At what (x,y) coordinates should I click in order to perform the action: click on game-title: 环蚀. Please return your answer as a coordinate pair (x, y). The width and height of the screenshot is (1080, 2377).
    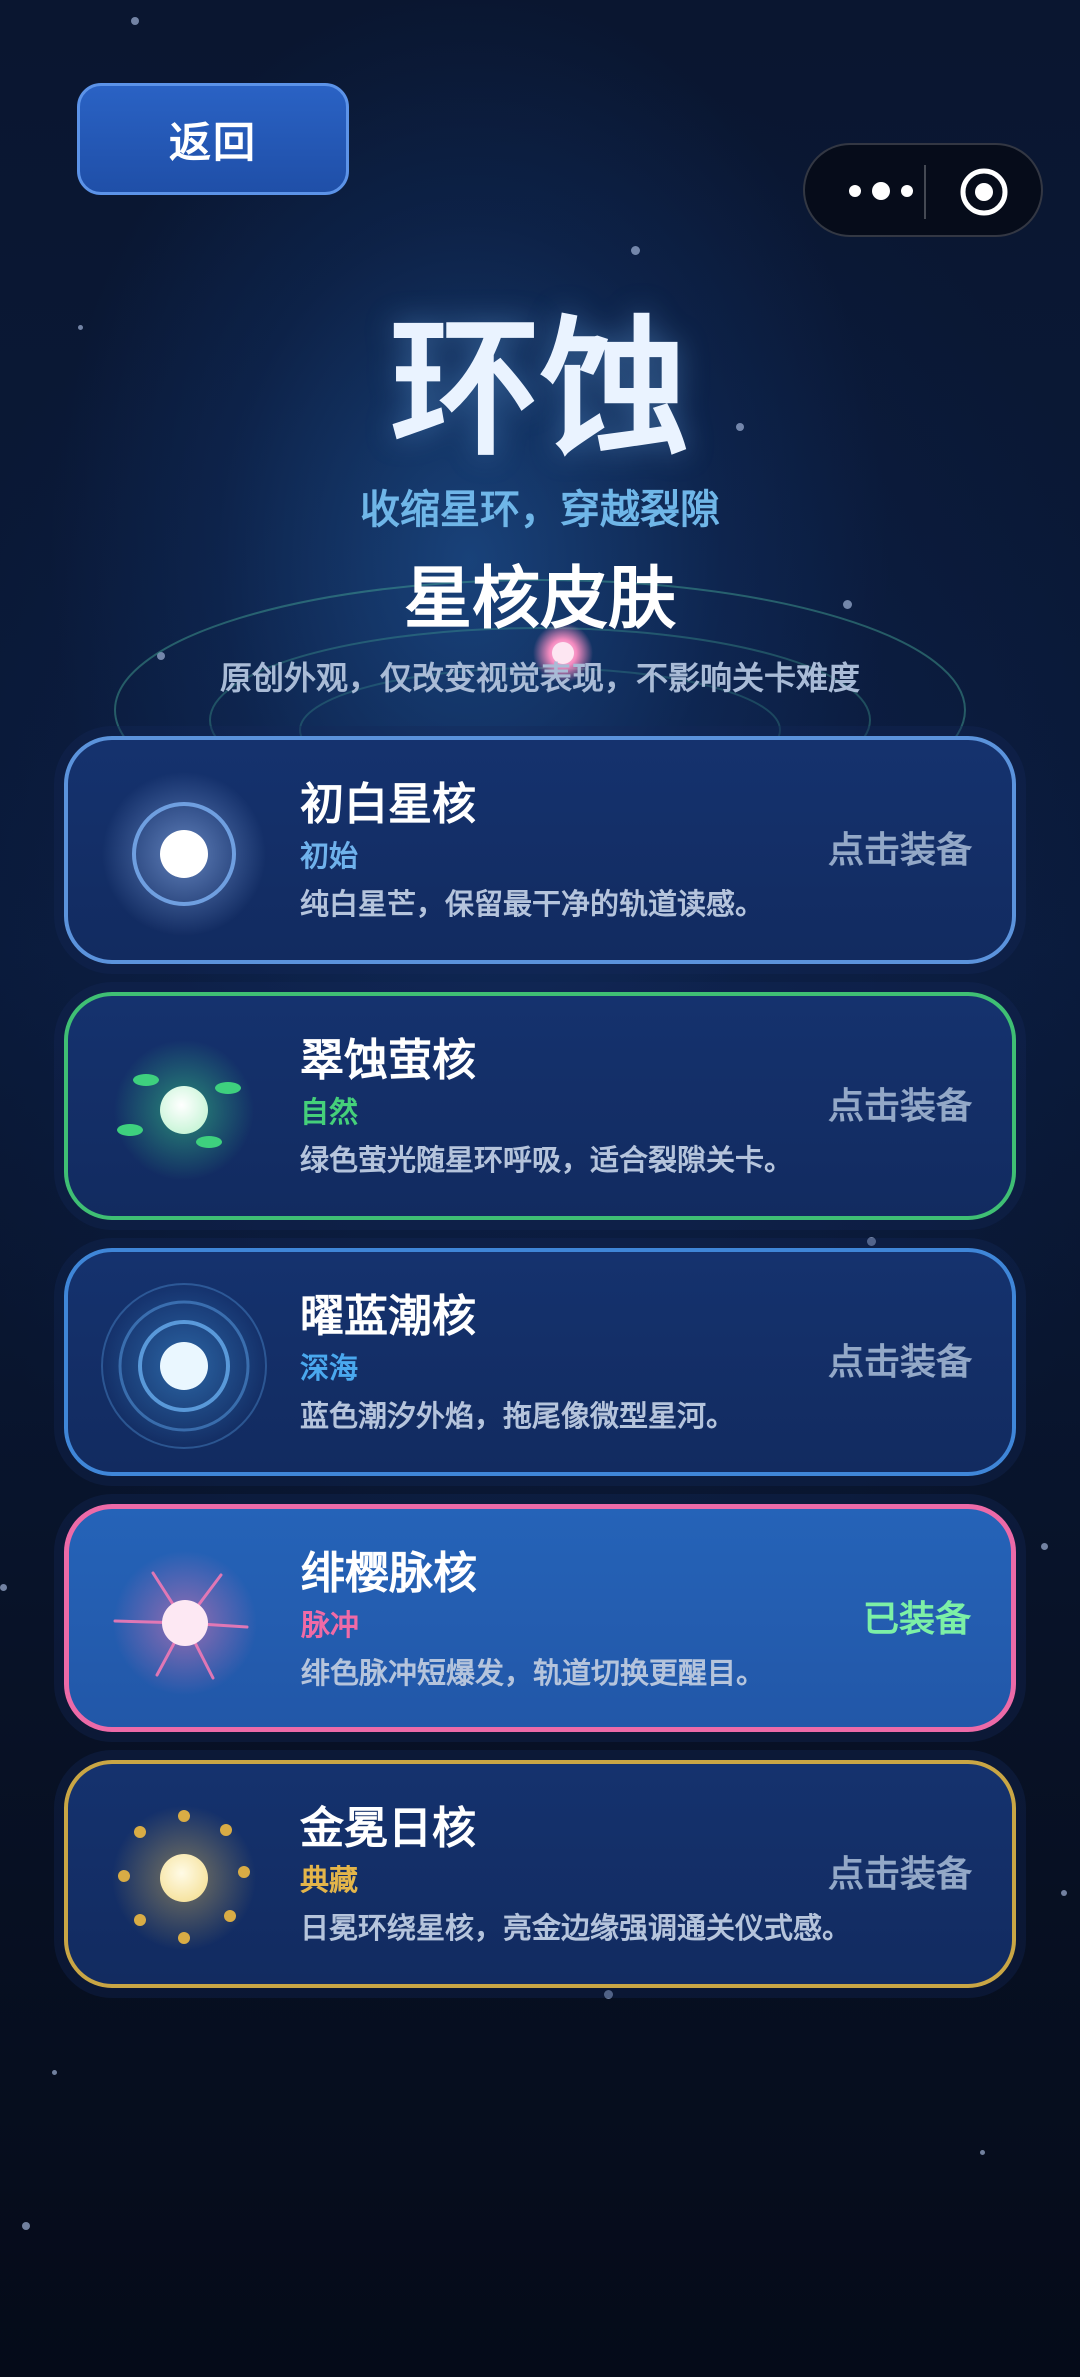
    Looking at the image, I should click on (539, 390).